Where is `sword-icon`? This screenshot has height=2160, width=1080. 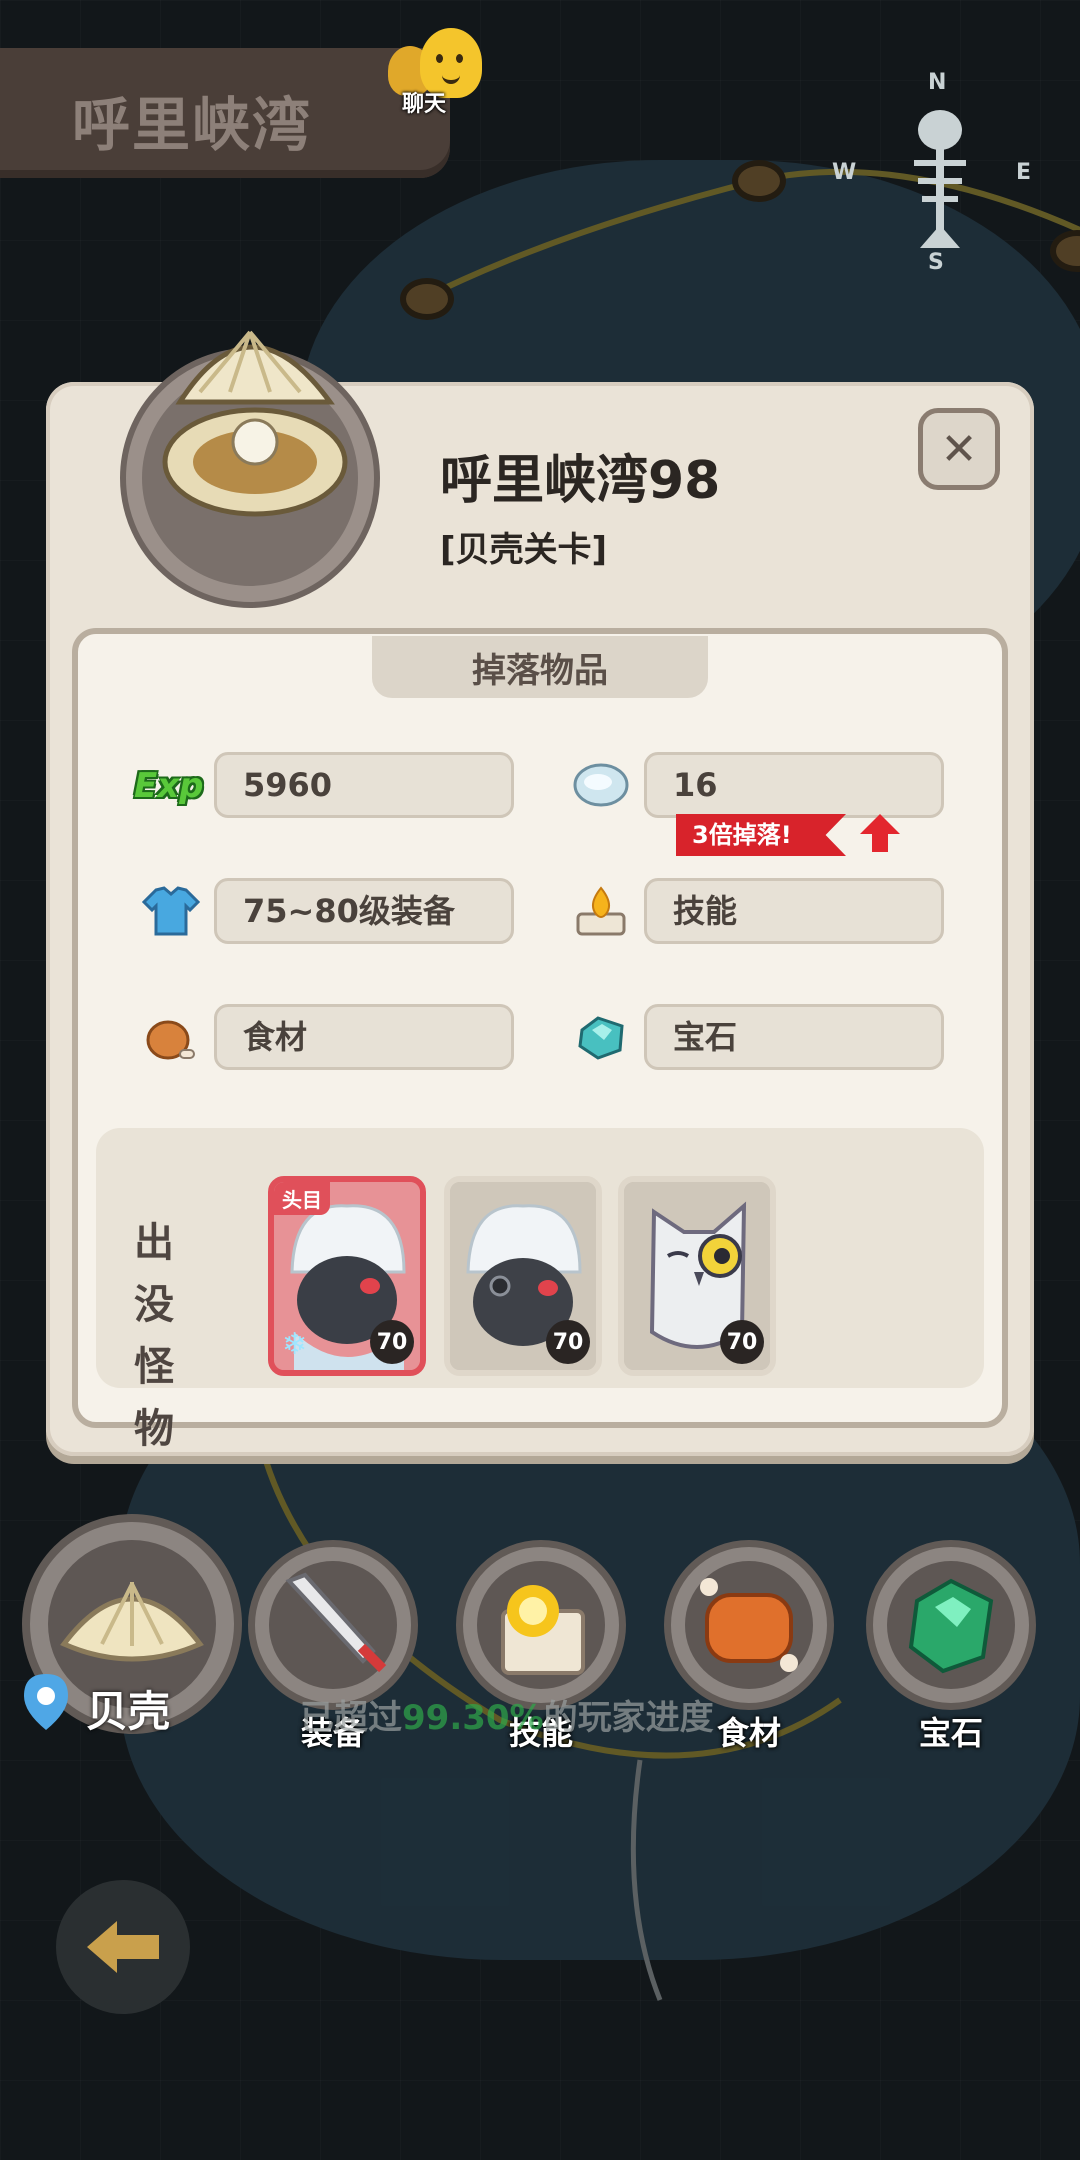 sword-icon is located at coordinates (336, 1622).